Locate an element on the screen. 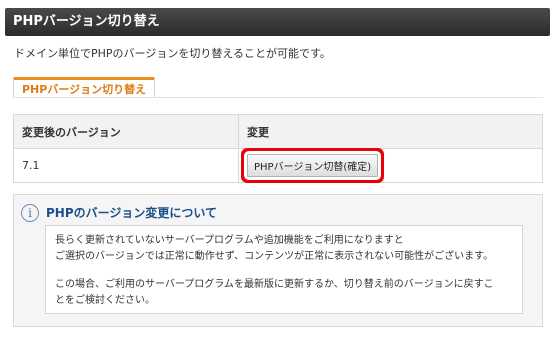 The width and height of the screenshot is (555, 337). tab-php-version-switch: PHPバージョン切り替え is located at coordinates (84, 87).